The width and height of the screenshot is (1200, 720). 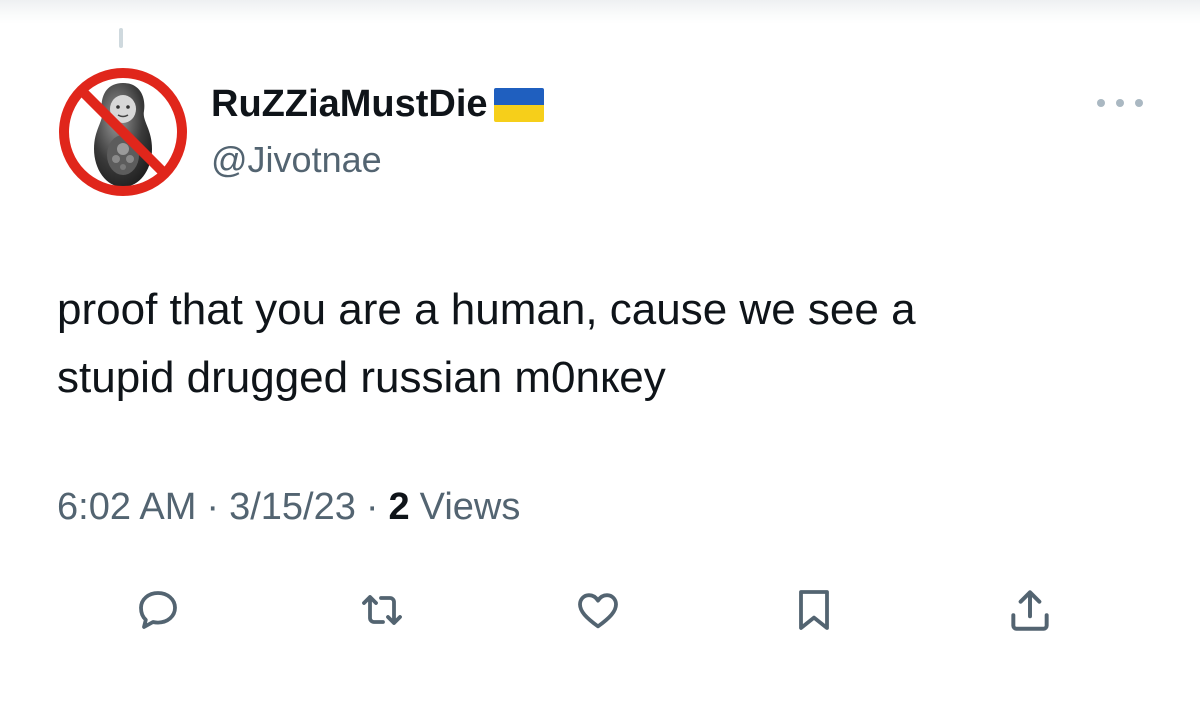 I want to click on like-icon, so click(x=598, y=611).